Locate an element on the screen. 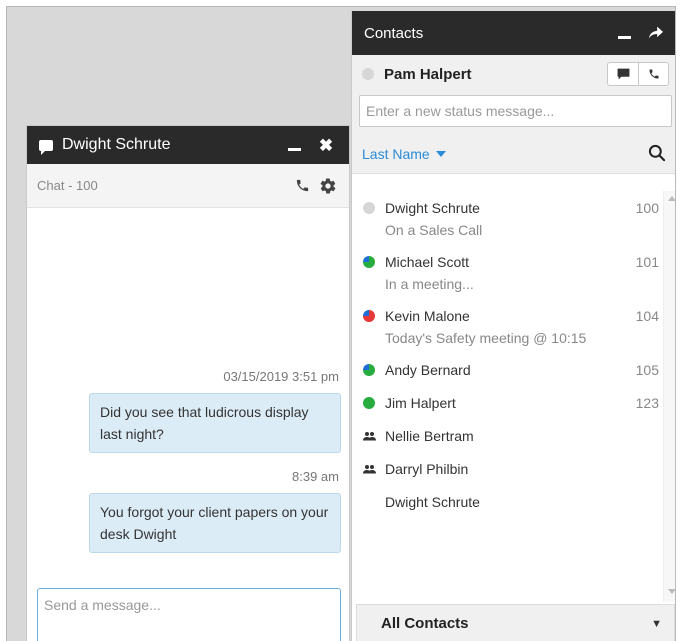 Image resolution: width=681 pixels, height=641 pixels. contact-extension: 123 is located at coordinates (647, 403).